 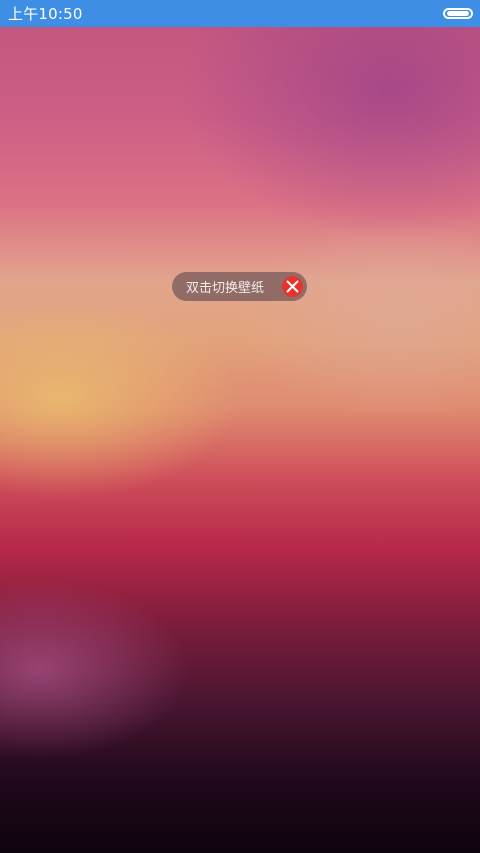 What do you see at coordinates (45, 14) in the screenshot?
I see `status-time: 上午10:50` at bounding box center [45, 14].